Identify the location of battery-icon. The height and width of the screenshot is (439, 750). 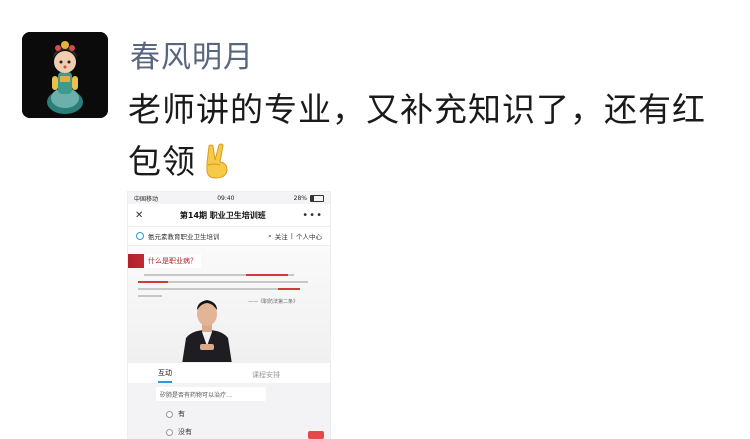
(317, 198).